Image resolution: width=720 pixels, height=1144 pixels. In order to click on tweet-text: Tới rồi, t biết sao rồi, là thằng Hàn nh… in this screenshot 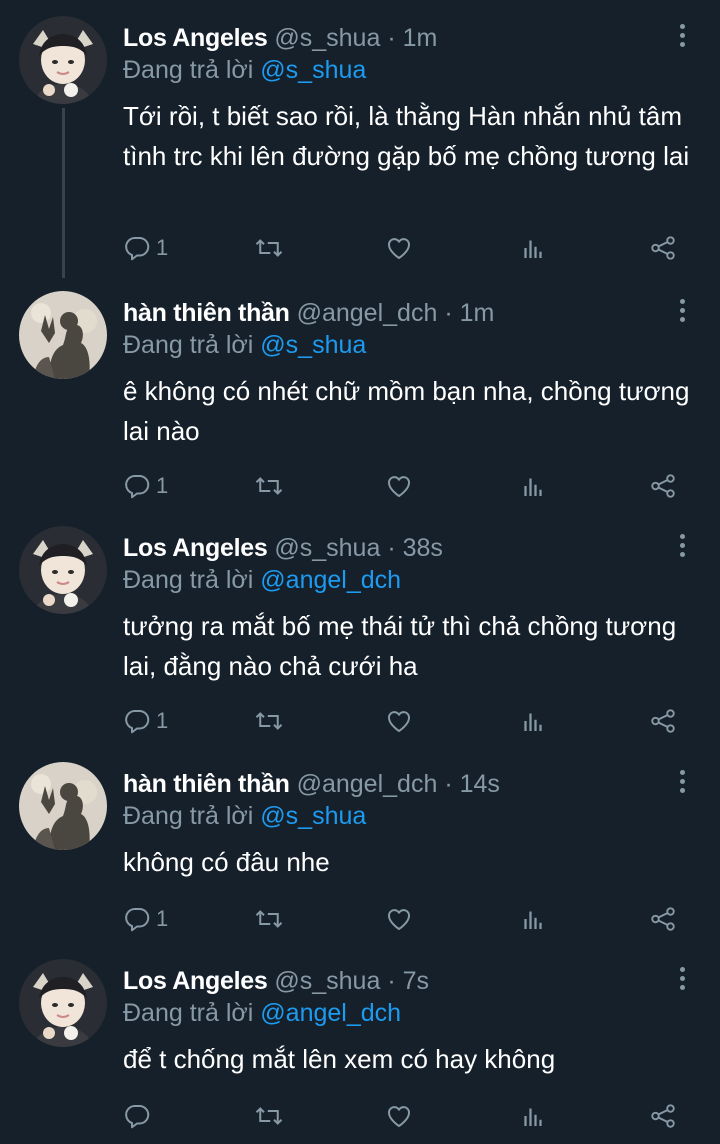, I will do `click(406, 136)`.